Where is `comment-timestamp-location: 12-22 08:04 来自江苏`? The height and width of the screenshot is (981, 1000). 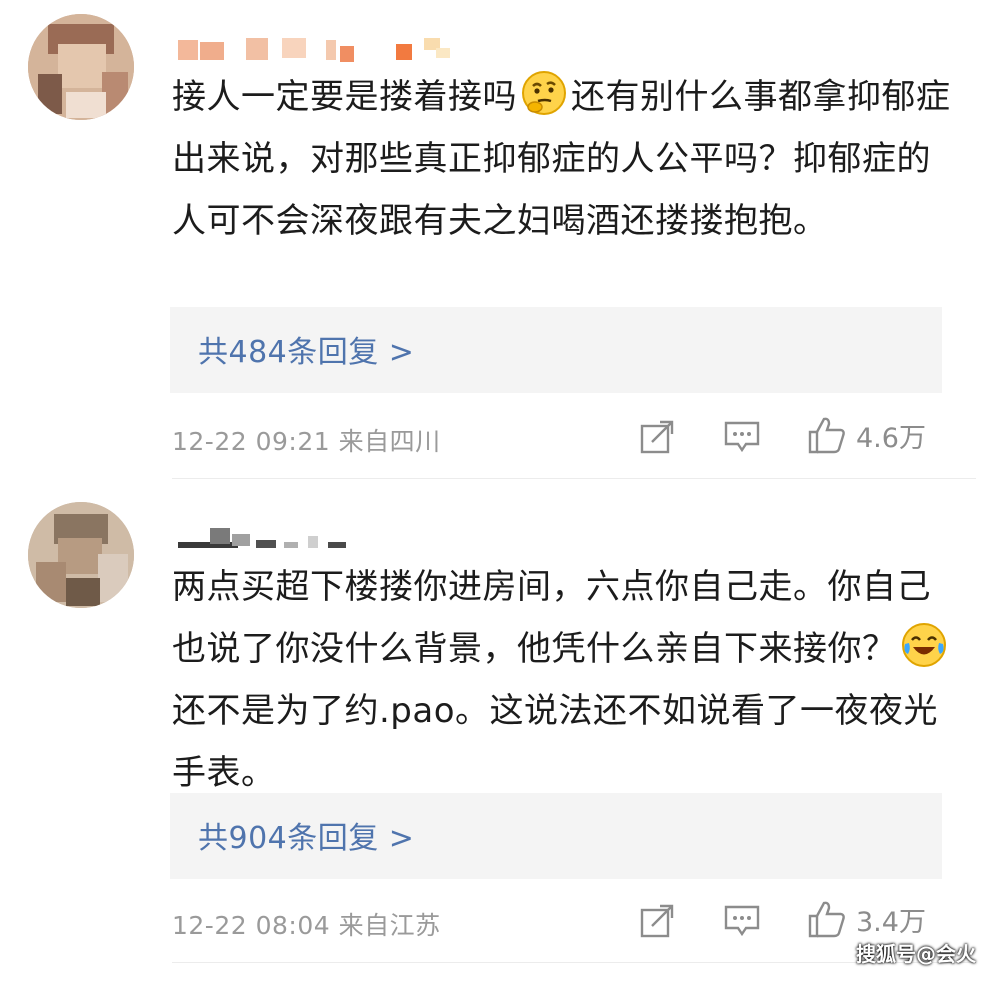 comment-timestamp-location: 12-22 08:04 来自江苏 is located at coordinates (306, 925).